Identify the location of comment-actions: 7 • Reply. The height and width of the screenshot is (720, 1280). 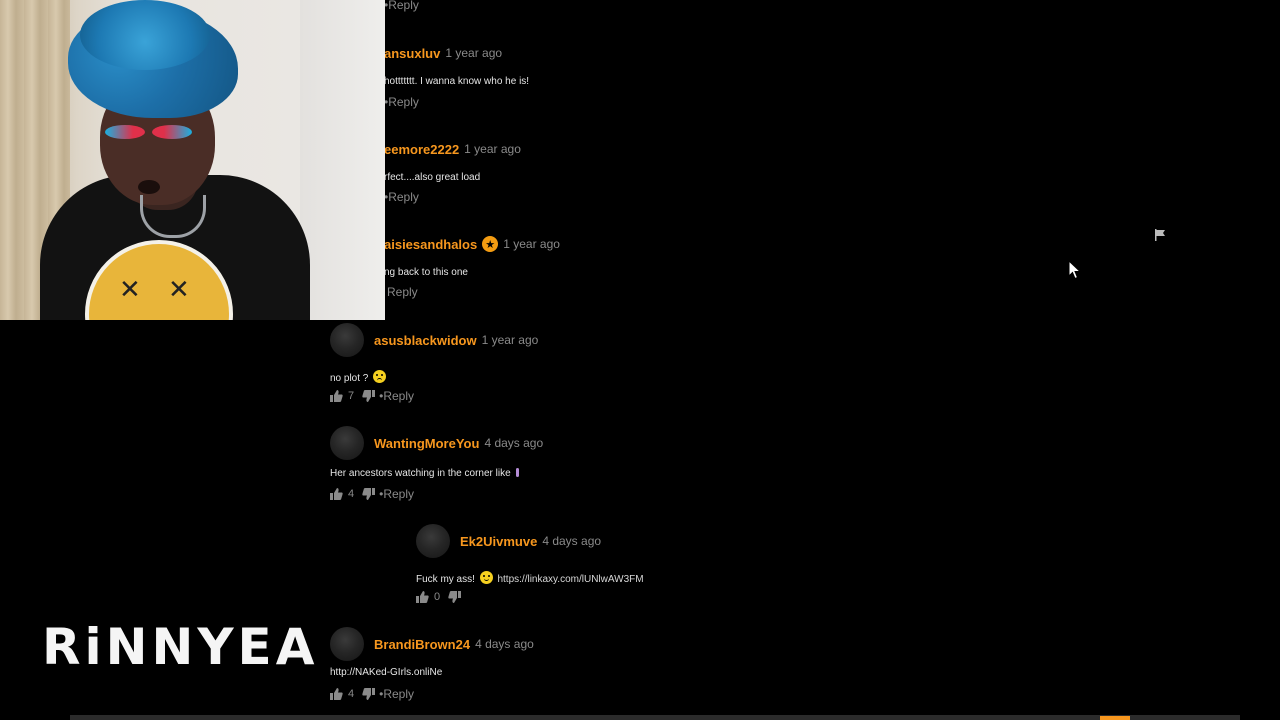
(372, 396).